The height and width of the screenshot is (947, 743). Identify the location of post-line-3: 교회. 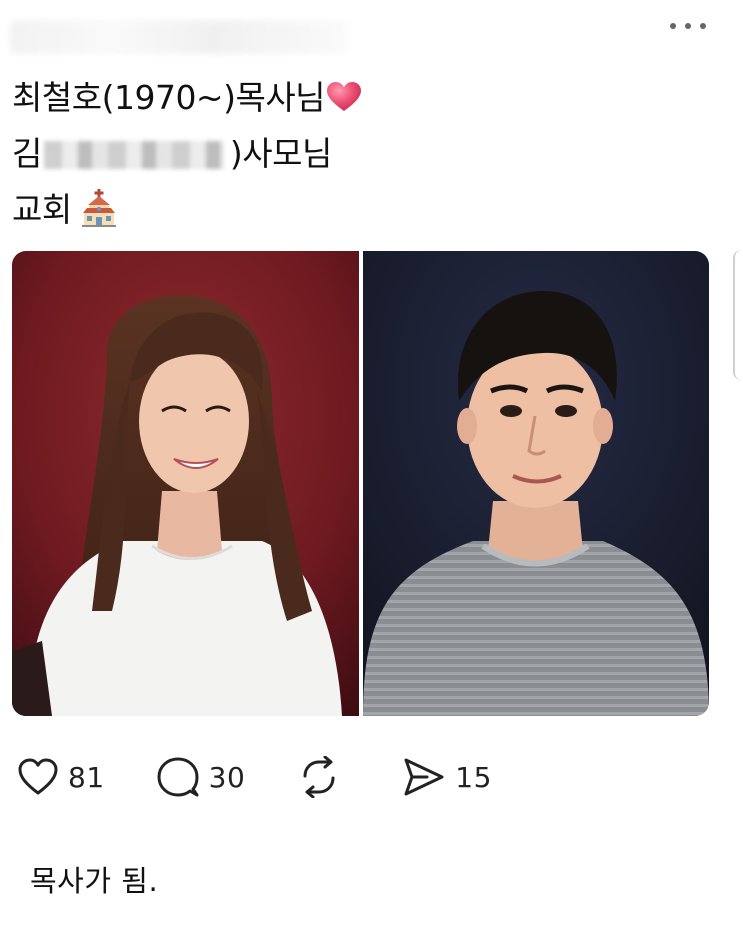
(367, 210).